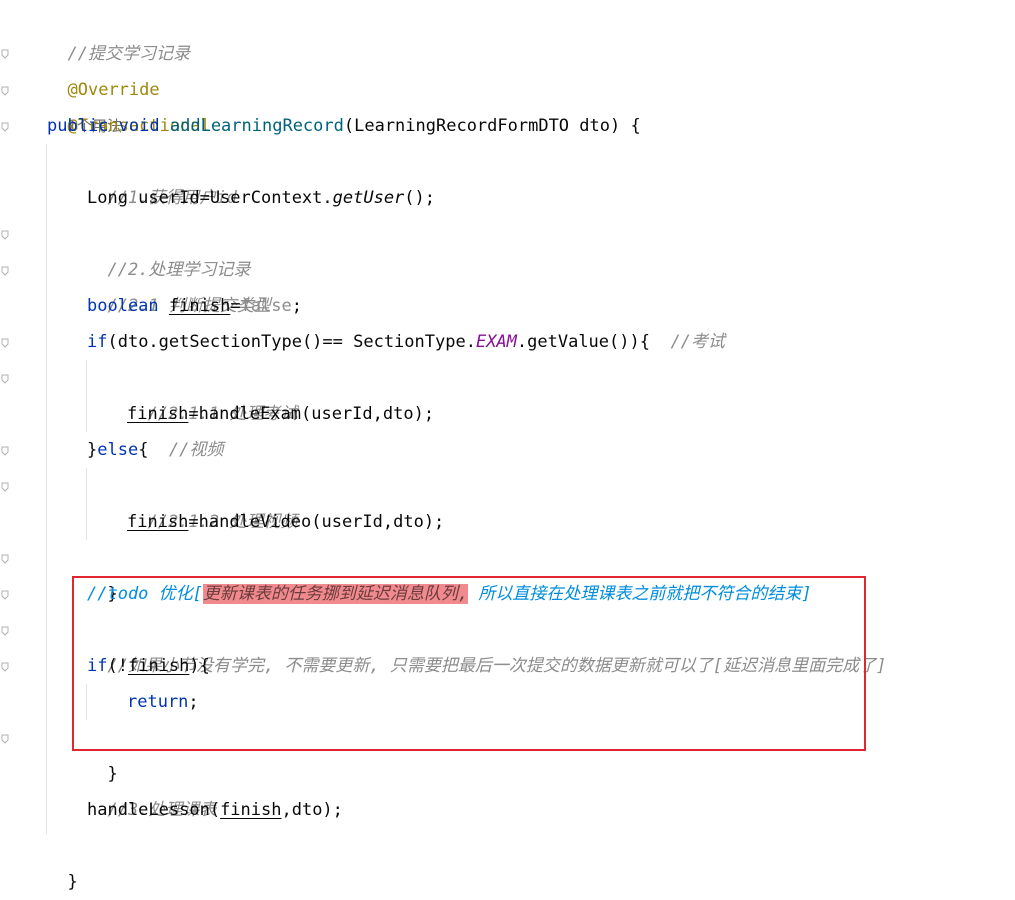 The height and width of the screenshot is (900, 1015). Describe the element at coordinates (312, 810) in the screenshot. I see `code-text: ,dto);` at that location.